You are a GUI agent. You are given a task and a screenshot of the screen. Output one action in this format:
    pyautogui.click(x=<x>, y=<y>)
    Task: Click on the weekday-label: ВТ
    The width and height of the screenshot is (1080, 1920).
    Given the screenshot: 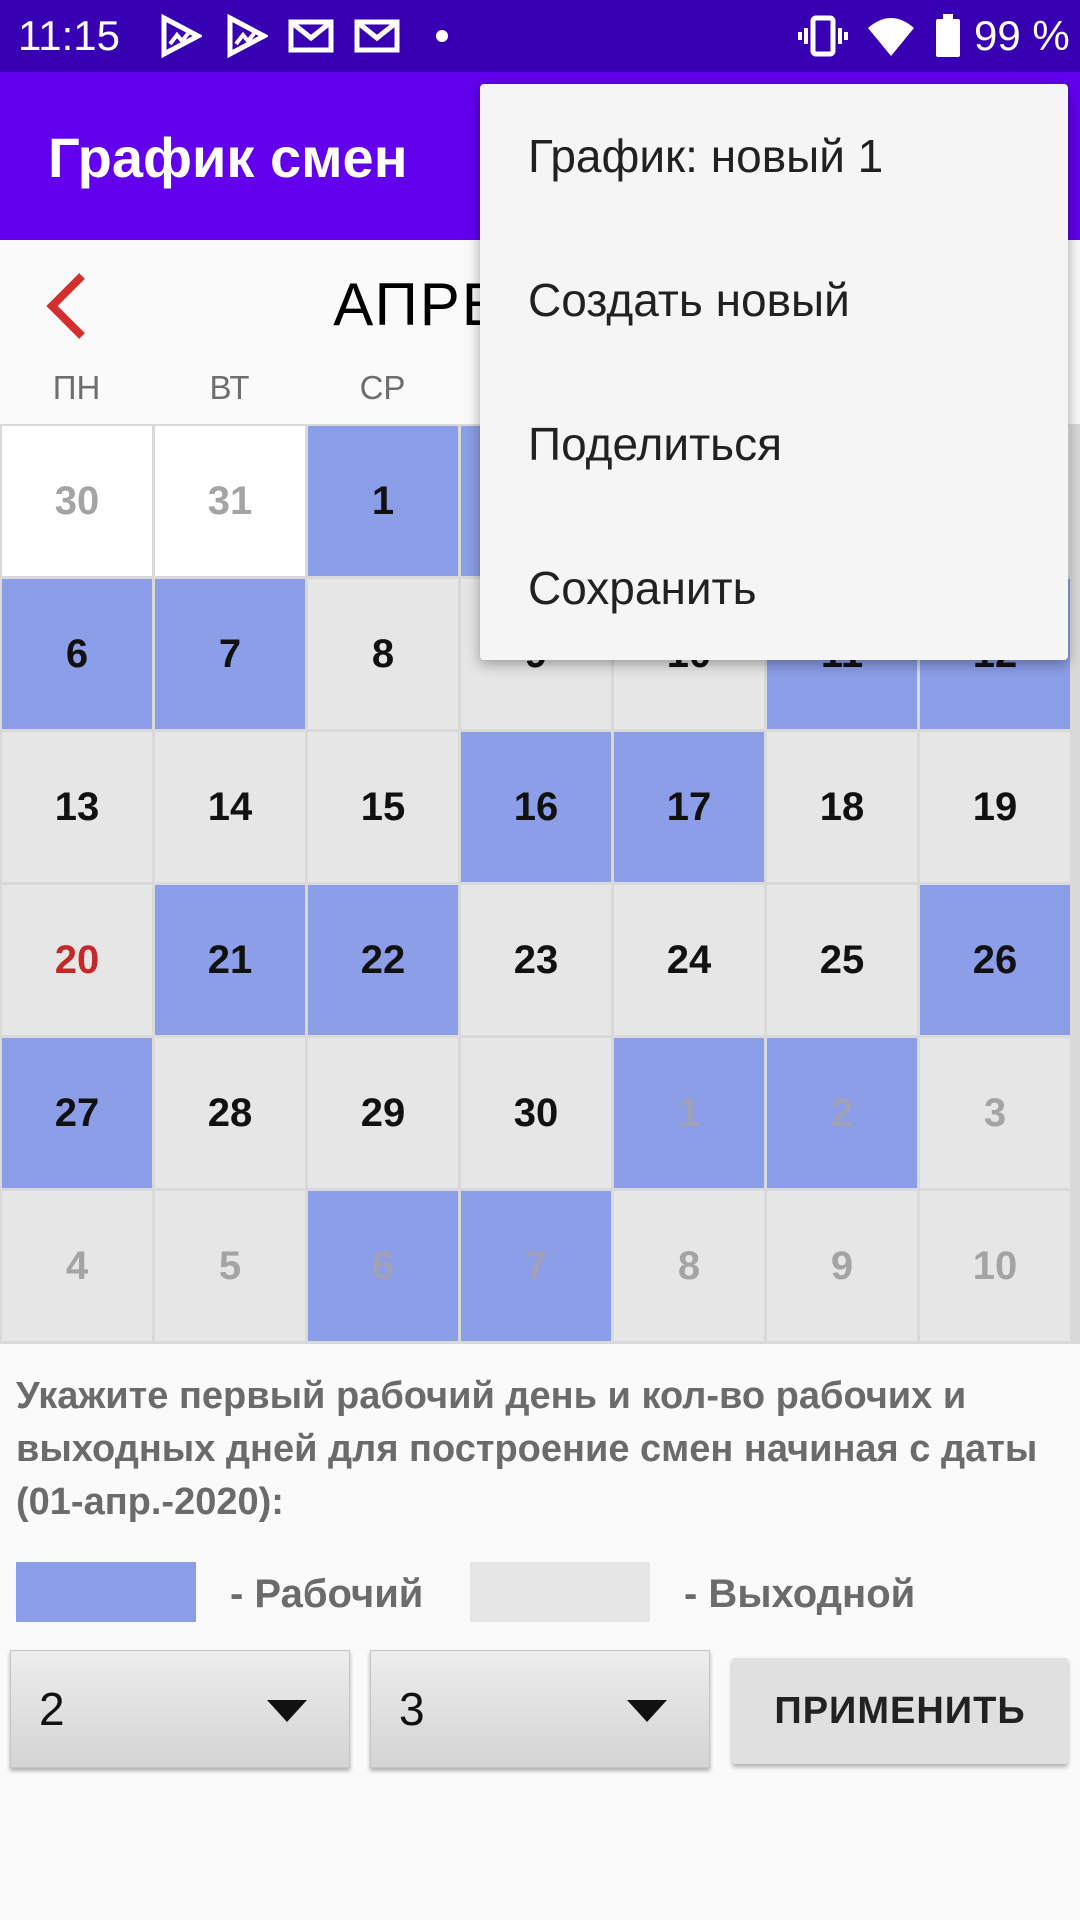 What is the action you would take?
    pyautogui.click(x=229, y=387)
    